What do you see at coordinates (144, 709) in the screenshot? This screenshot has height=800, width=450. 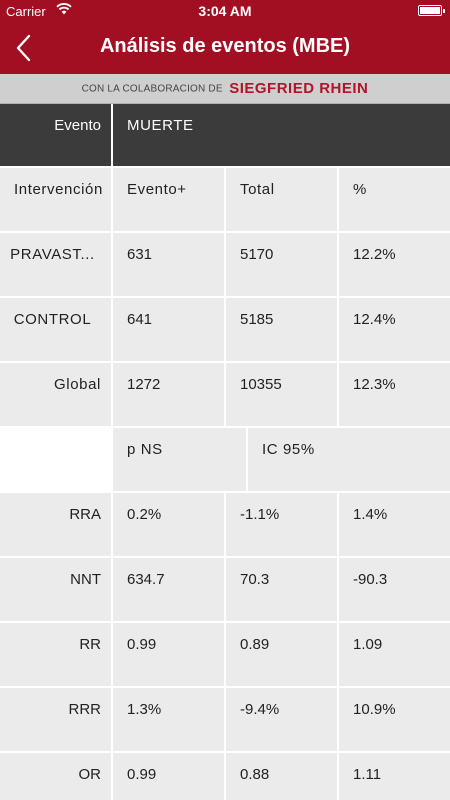 I see `stat-value: 1.3%` at bounding box center [144, 709].